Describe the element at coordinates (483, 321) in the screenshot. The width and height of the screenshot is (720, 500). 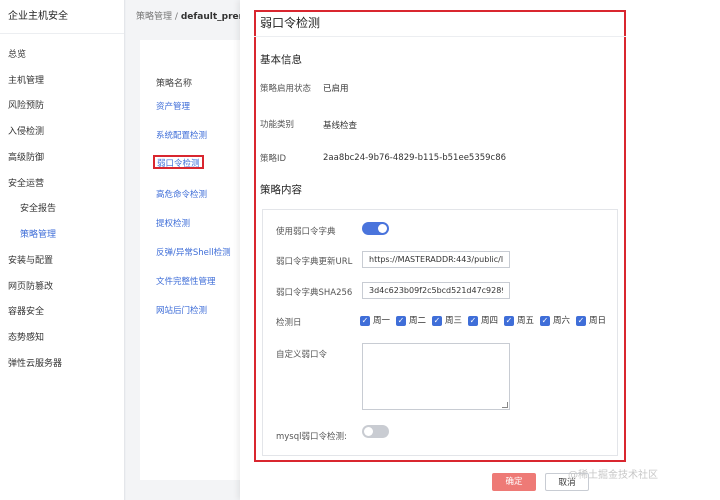
I see `day-checkbox-thu: ✓ 周四` at that location.